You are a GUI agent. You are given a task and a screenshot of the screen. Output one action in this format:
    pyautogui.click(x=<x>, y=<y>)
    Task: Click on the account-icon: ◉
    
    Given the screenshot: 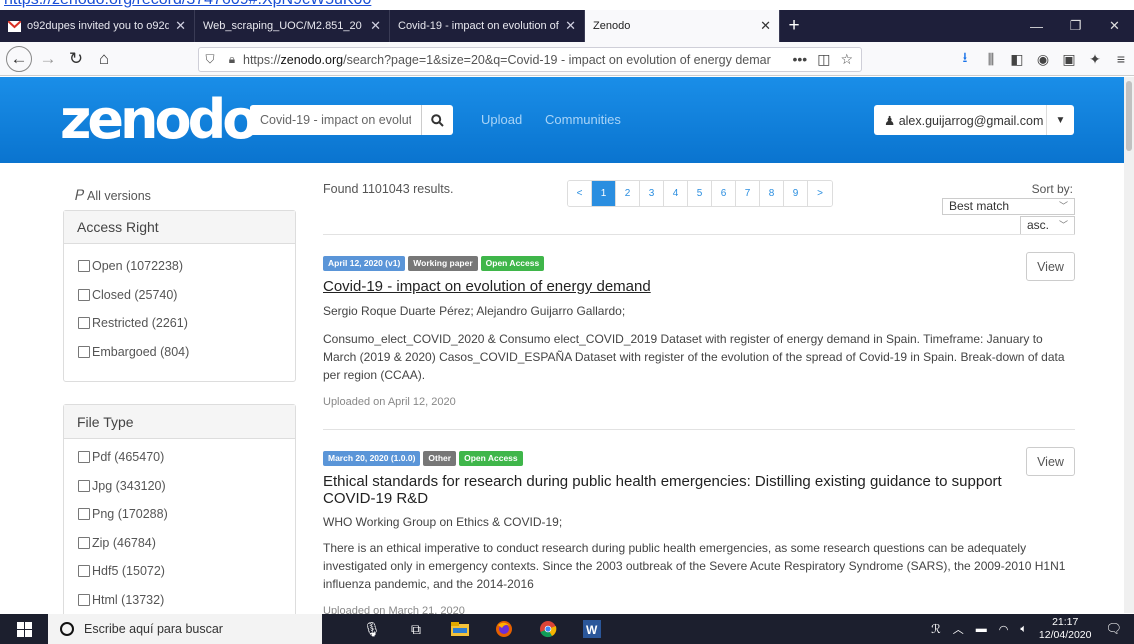 What is the action you would take?
    pyautogui.click(x=1043, y=59)
    